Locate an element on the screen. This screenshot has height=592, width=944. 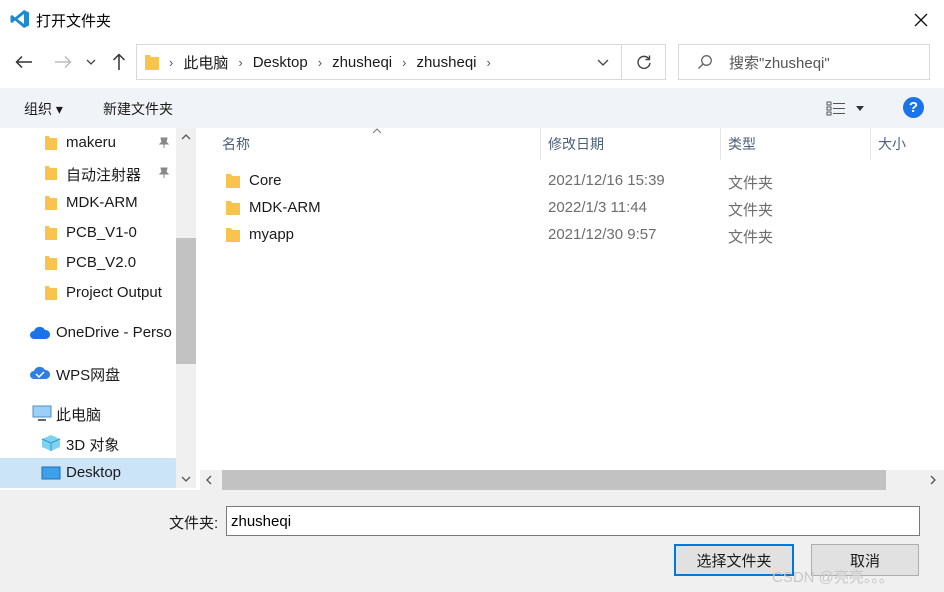
view-options-button is located at coordinates (846, 108).